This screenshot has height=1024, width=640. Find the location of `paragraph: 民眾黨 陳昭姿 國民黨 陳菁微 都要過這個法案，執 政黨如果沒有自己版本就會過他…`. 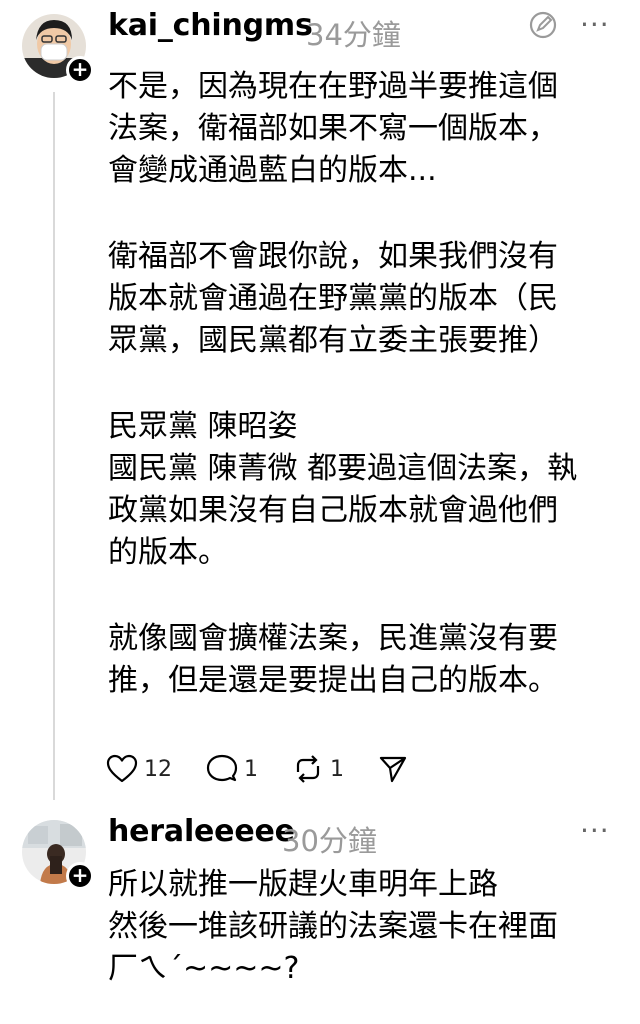

paragraph: 民眾黨 陳昭姿 國民黨 陳菁微 都要過這個法案，執 政黨如果沒有自己版本就會過他… is located at coordinates (343, 489).